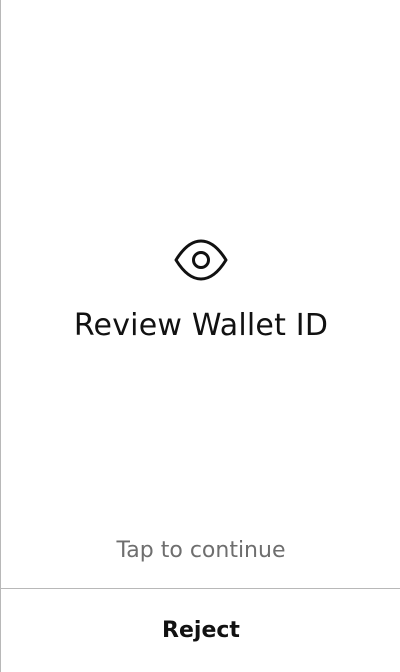 This screenshot has height=672, width=400. I want to click on page-title: Review Wallet ID, so click(201, 325).